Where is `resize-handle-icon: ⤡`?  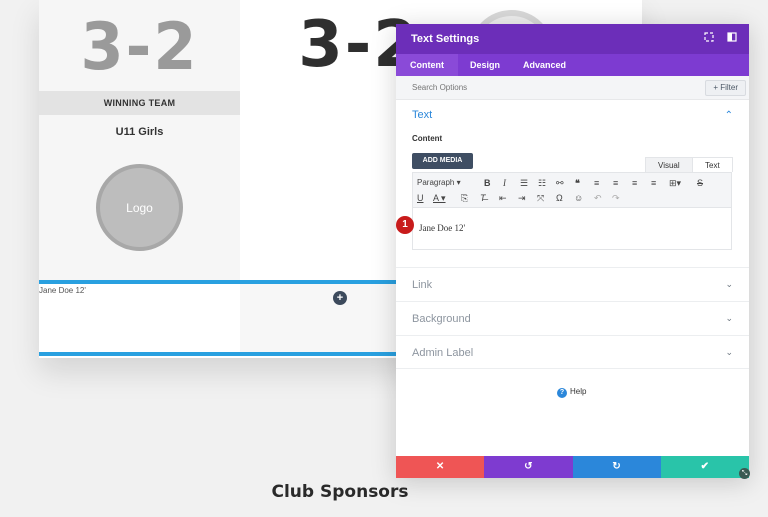
resize-handle-icon: ⤡ is located at coordinates (744, 473).